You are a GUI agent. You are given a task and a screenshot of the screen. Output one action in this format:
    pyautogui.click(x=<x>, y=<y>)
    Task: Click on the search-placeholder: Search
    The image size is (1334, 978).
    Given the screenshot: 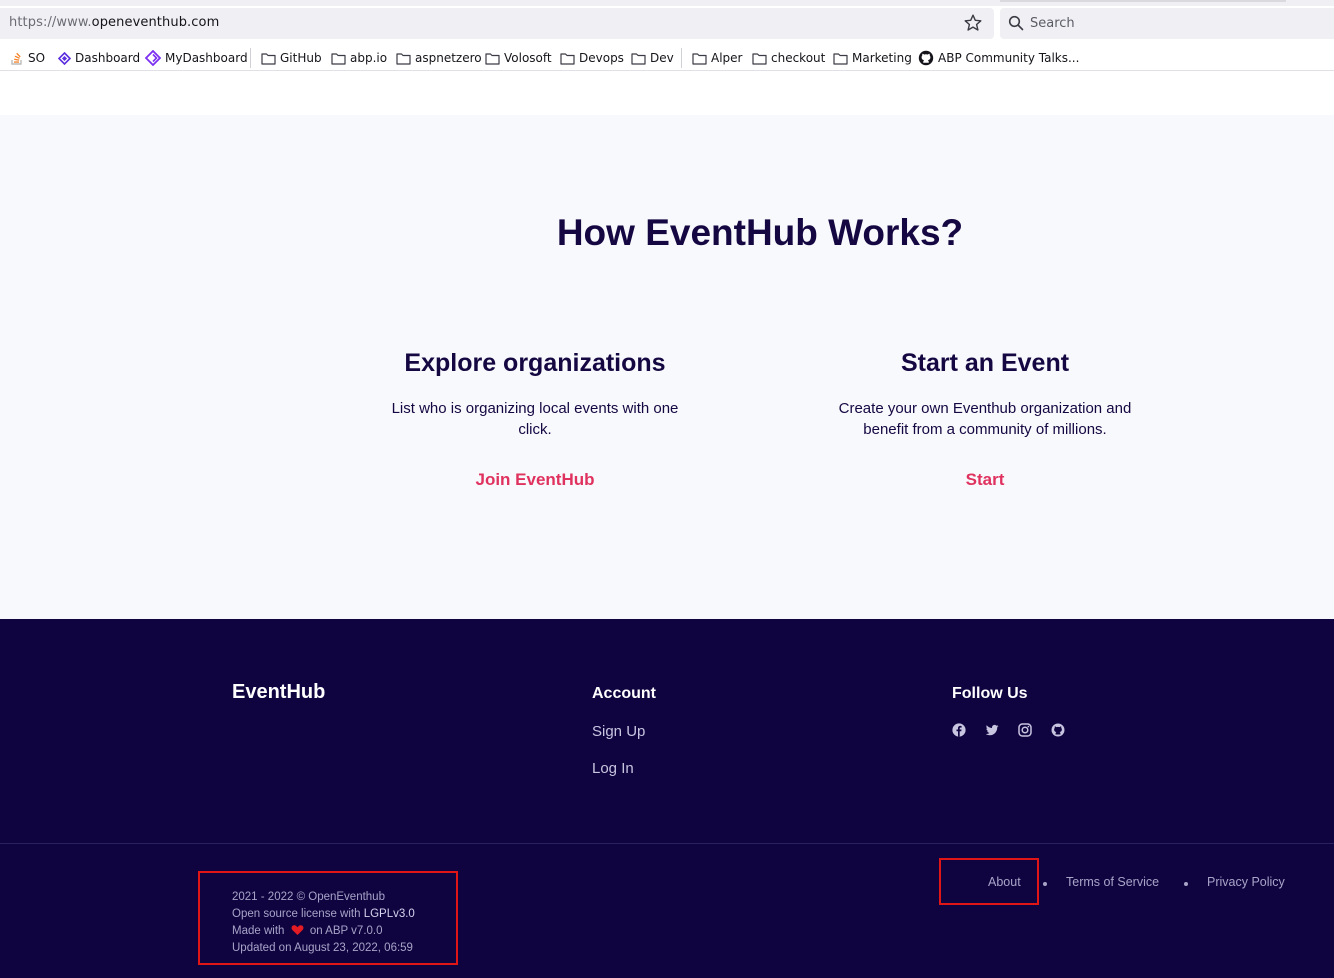 What is the action you would take?
    pyautogui.click(x=1052, y=23)
    